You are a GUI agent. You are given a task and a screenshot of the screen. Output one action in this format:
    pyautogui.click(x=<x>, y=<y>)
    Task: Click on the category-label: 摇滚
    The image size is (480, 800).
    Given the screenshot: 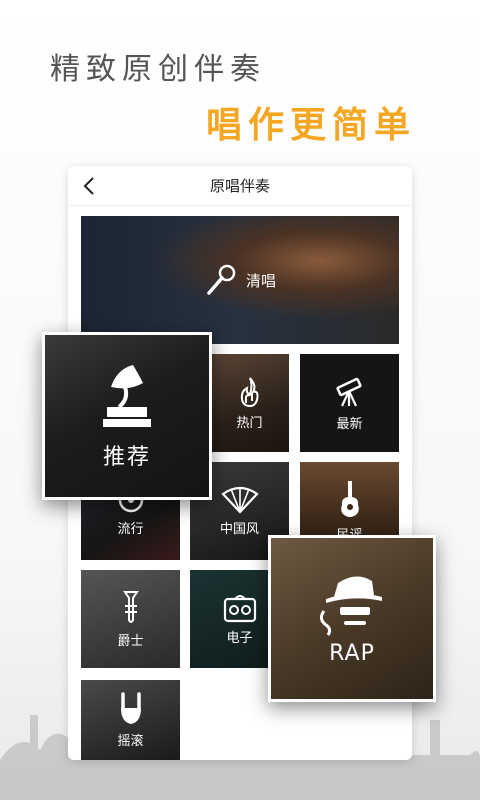 What is the action you would take?
    pyautogui.click(x=130, y=741)
    